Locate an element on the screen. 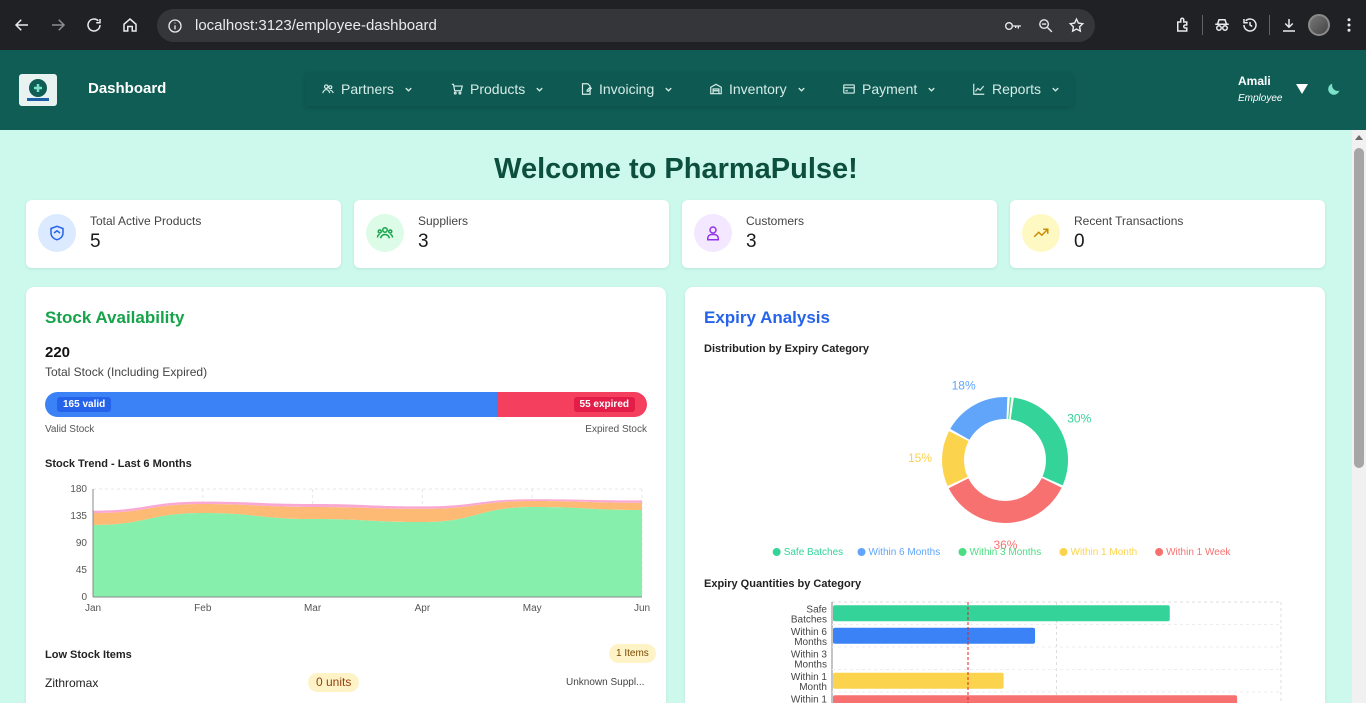 Image resolution: width=1366 pixels, height=703 pixels. user-name: Amali is located at coordinates (1254, 81).